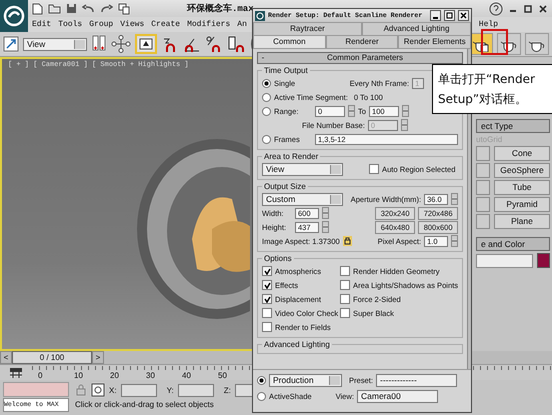 This screenshot has width=552, height=415. Describe the element at coordinates (278, 258) in the screenshot. I see `group-title: Options` at that location.